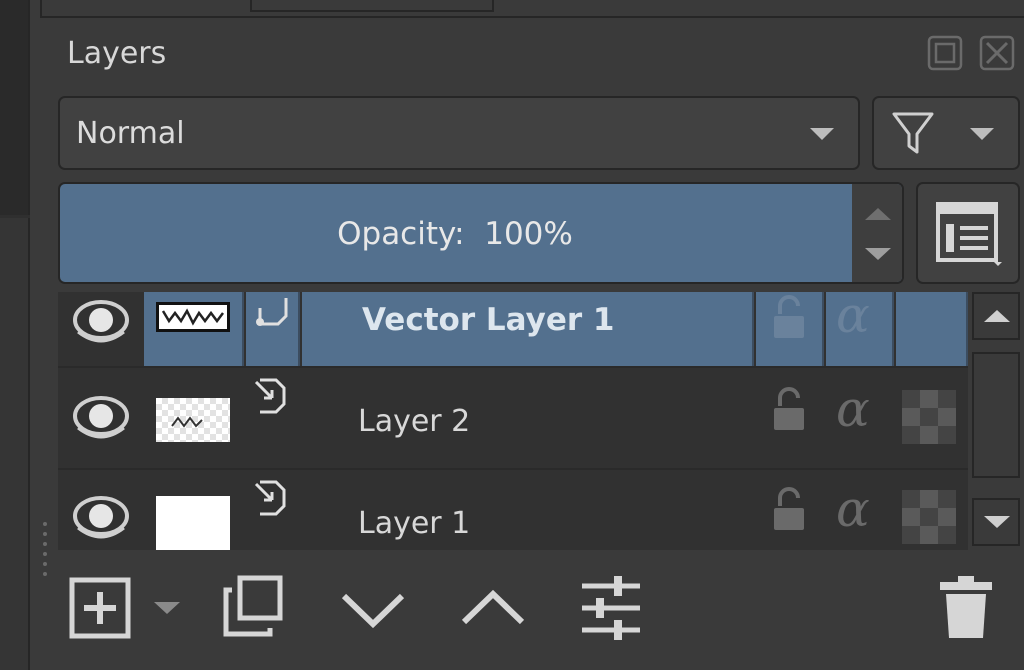  What do you see at coordinates (193, 523) in the screenshot?
I see `white-thumbnail` at bounding box center [193, 523].